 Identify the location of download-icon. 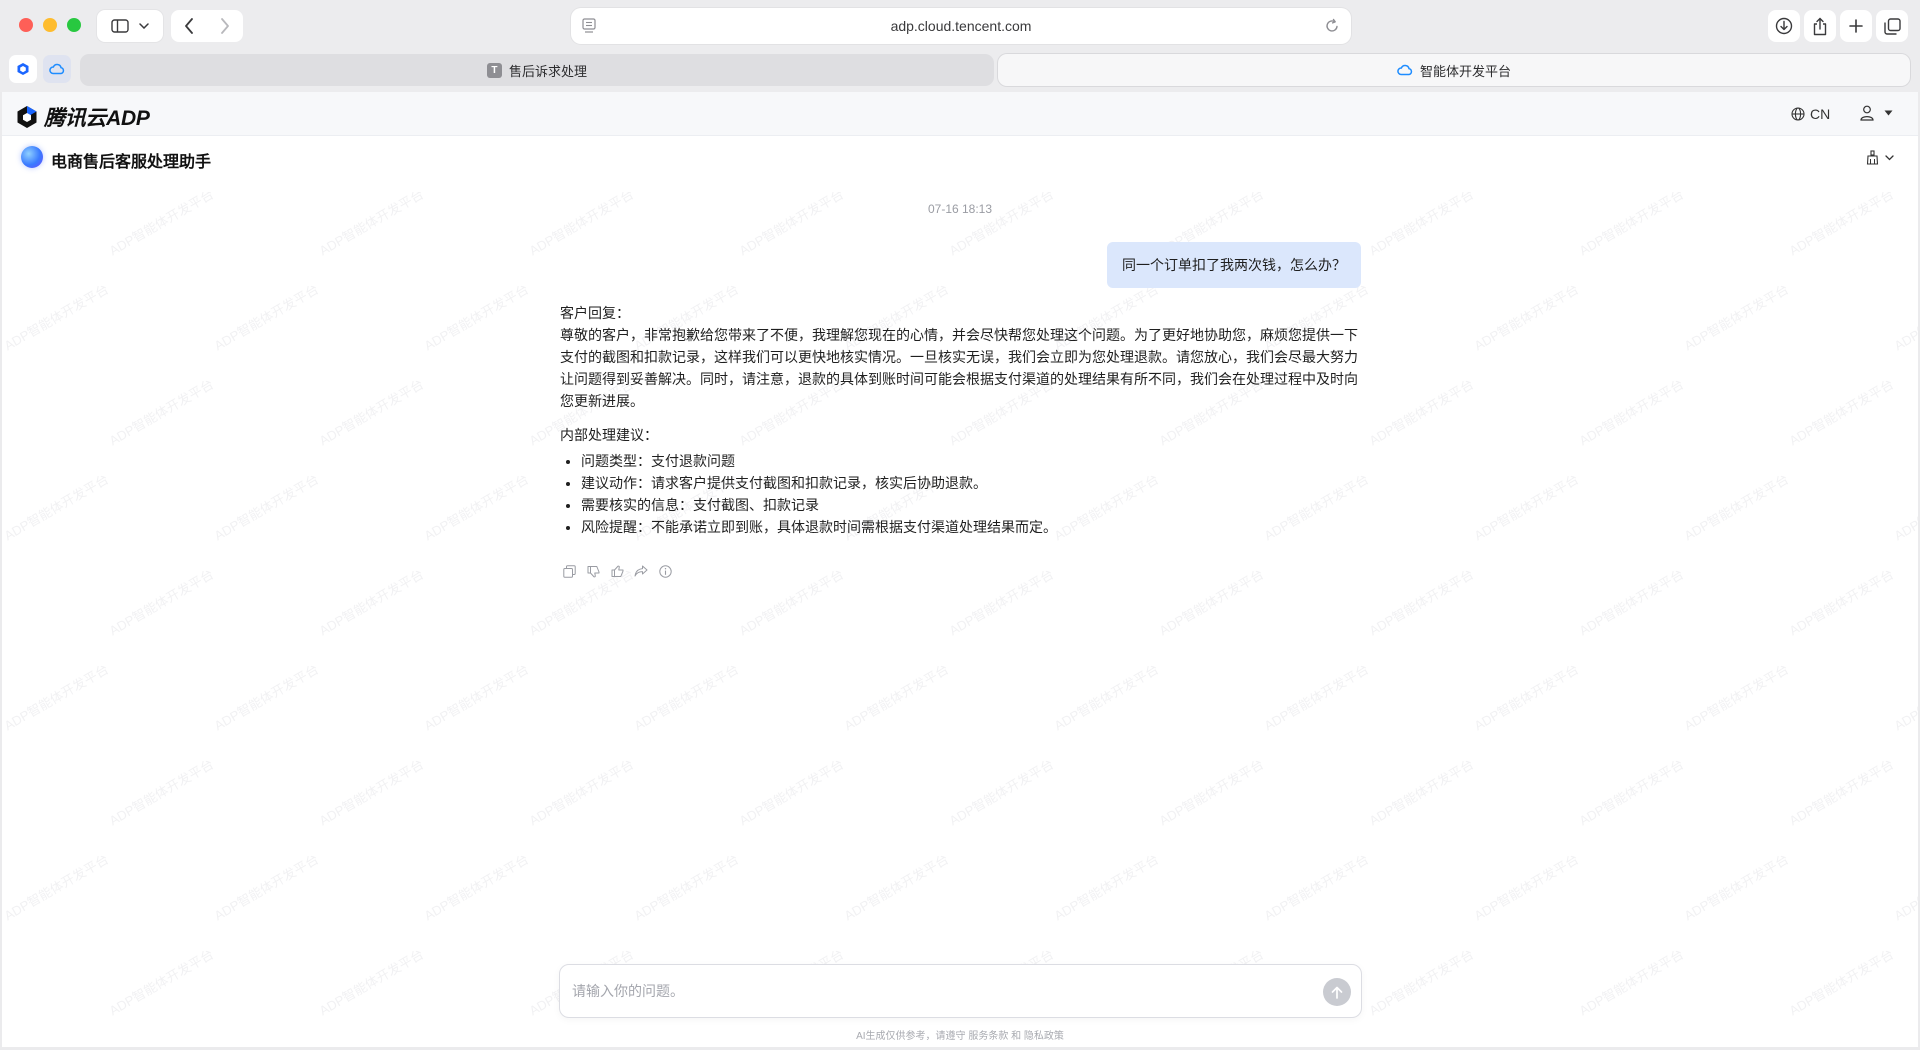
(1784, 26).